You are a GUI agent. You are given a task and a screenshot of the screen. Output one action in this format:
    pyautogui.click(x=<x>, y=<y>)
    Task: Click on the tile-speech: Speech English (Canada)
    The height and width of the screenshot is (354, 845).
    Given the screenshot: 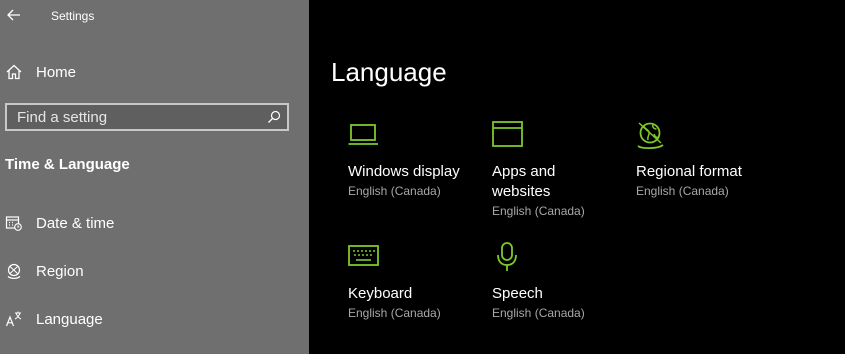 What is the action you would take?
    pyautogui.click(x=562, y=297)
    